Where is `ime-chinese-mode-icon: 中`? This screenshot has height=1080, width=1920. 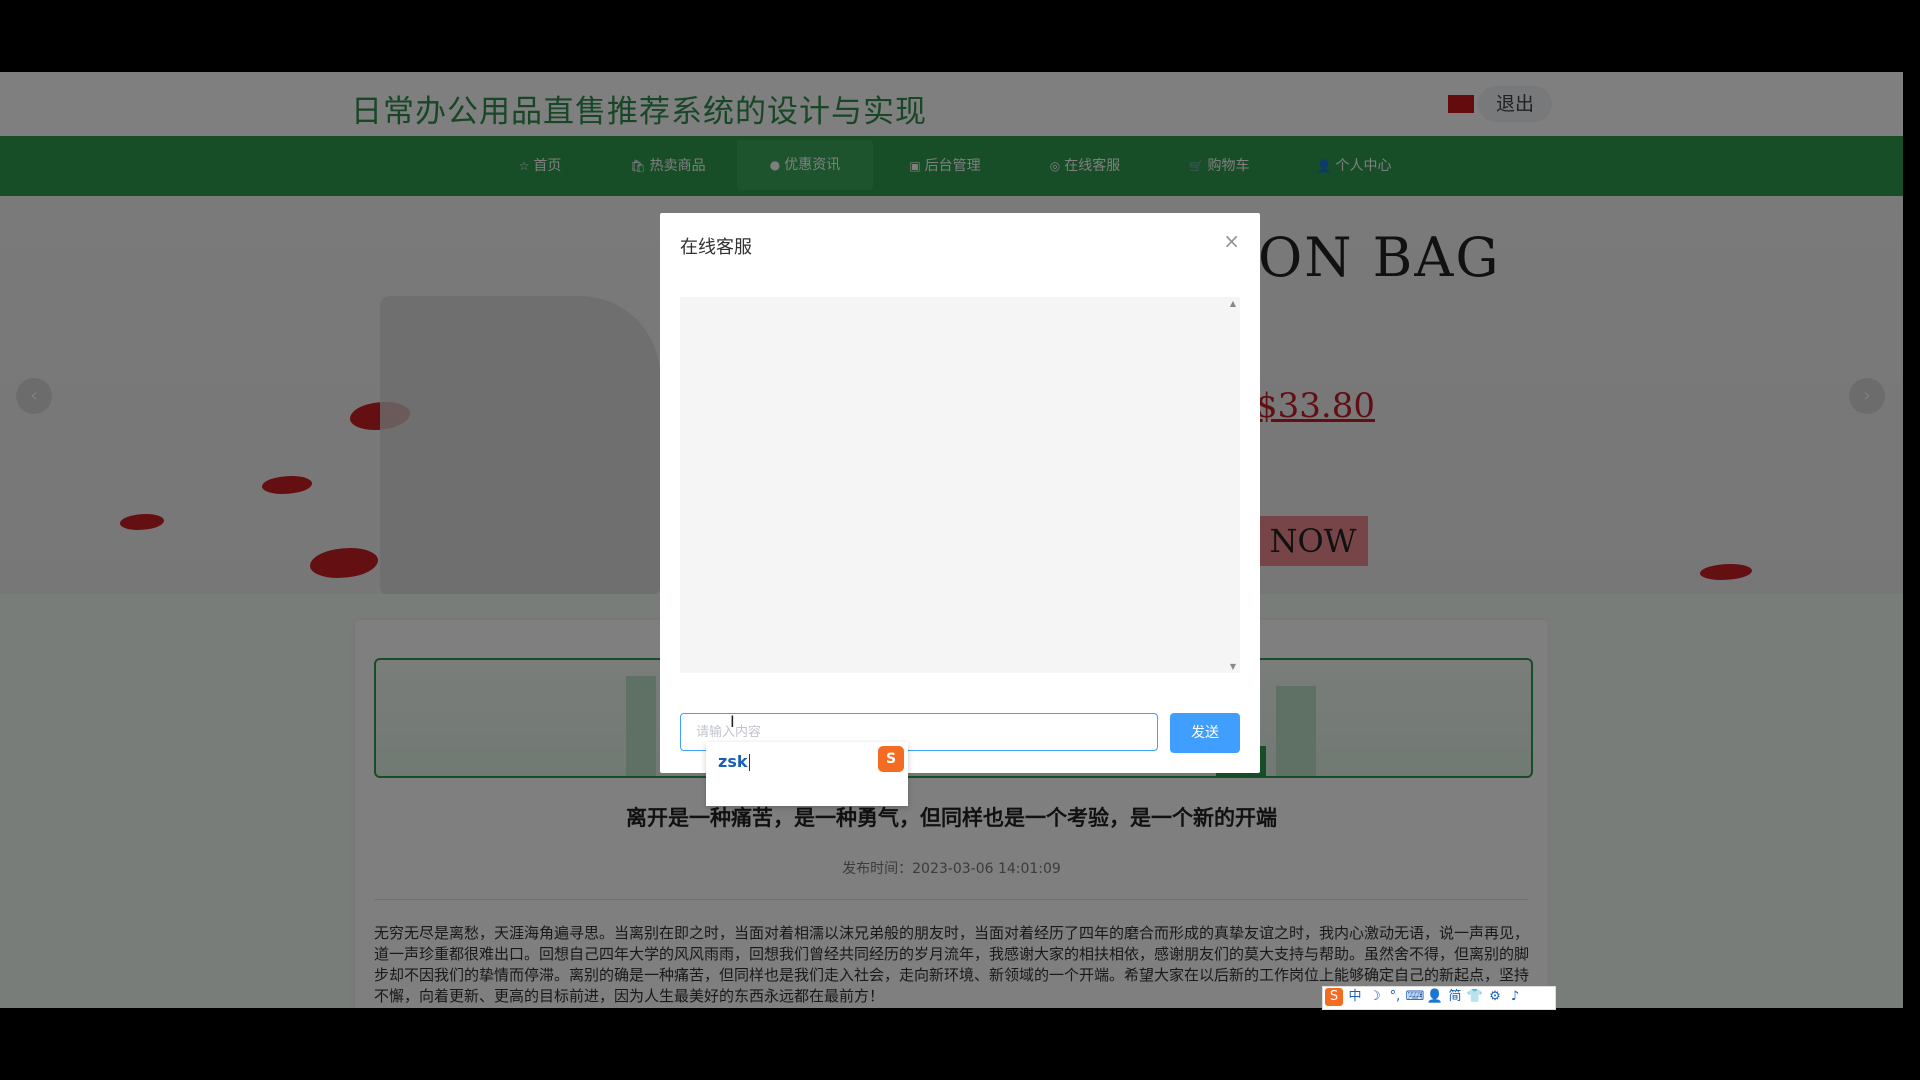 ime-chinese-mode-icon: 中 is located at coordinates (1355, 997).